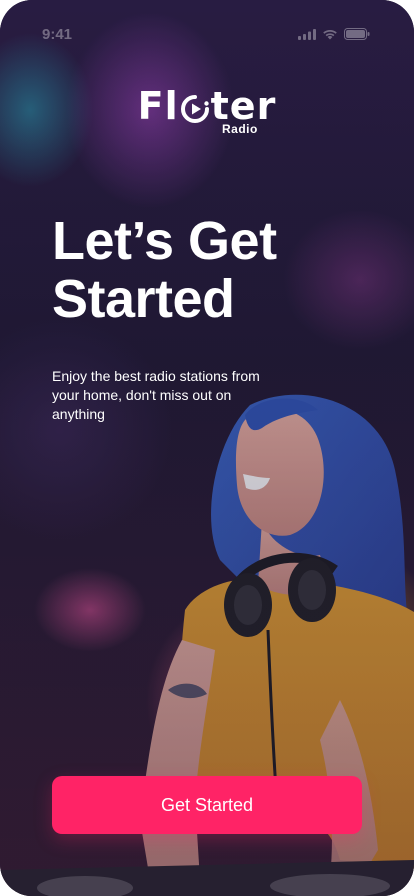 This screenshot has height=896, width=414. I want to click on logo-subtitle: Radio, so click(240, 129).